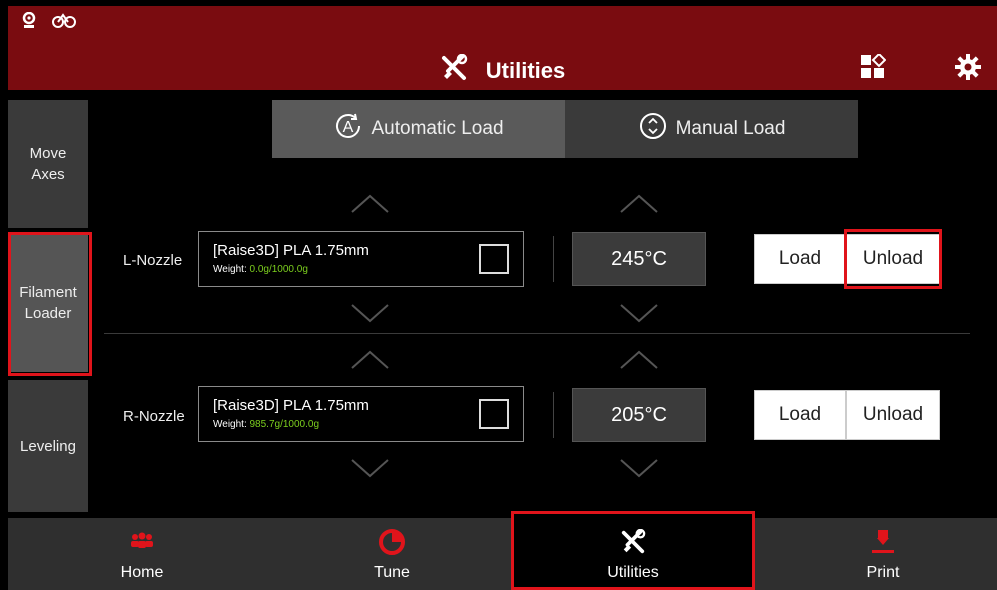 The width and height of the screenshot is (997, 590). Describe the element at coordinates (153, 260) in the screenshot. I see `nozzle-label-left: L-Nozzle` at that location.